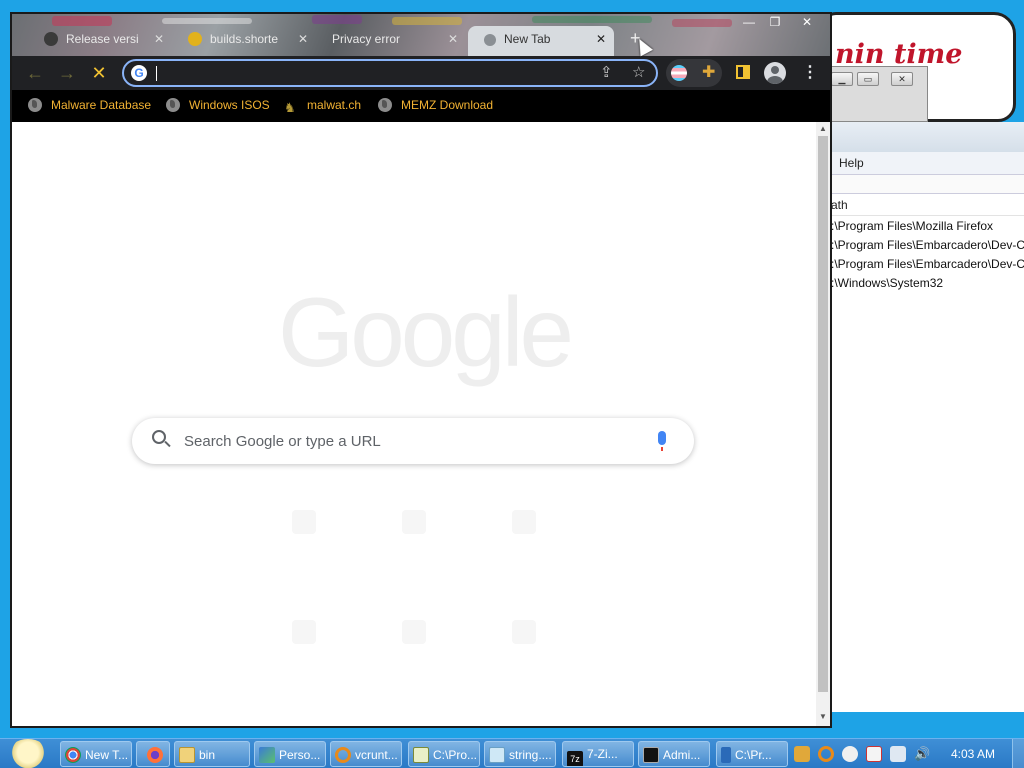 Image resolution: width=1024 pixels, height=768 pixels. I want to click on scroll-thumb, so click(823, 414).